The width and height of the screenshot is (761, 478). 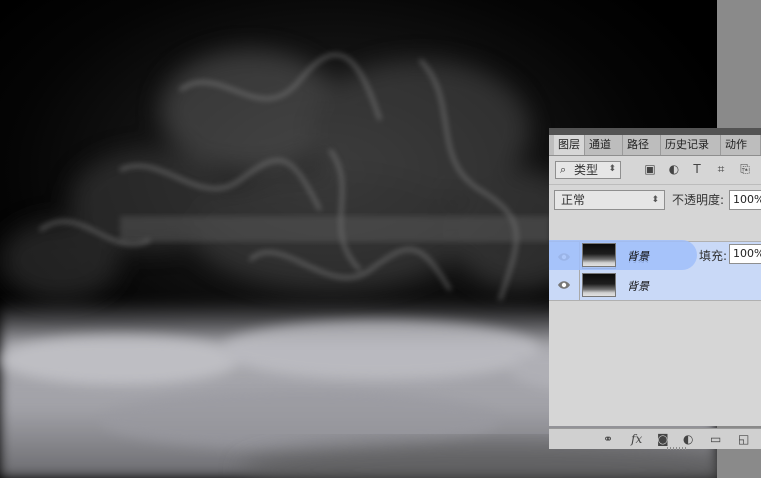 I want to click on tab-layers: 图层, so click(x=569, y=145).